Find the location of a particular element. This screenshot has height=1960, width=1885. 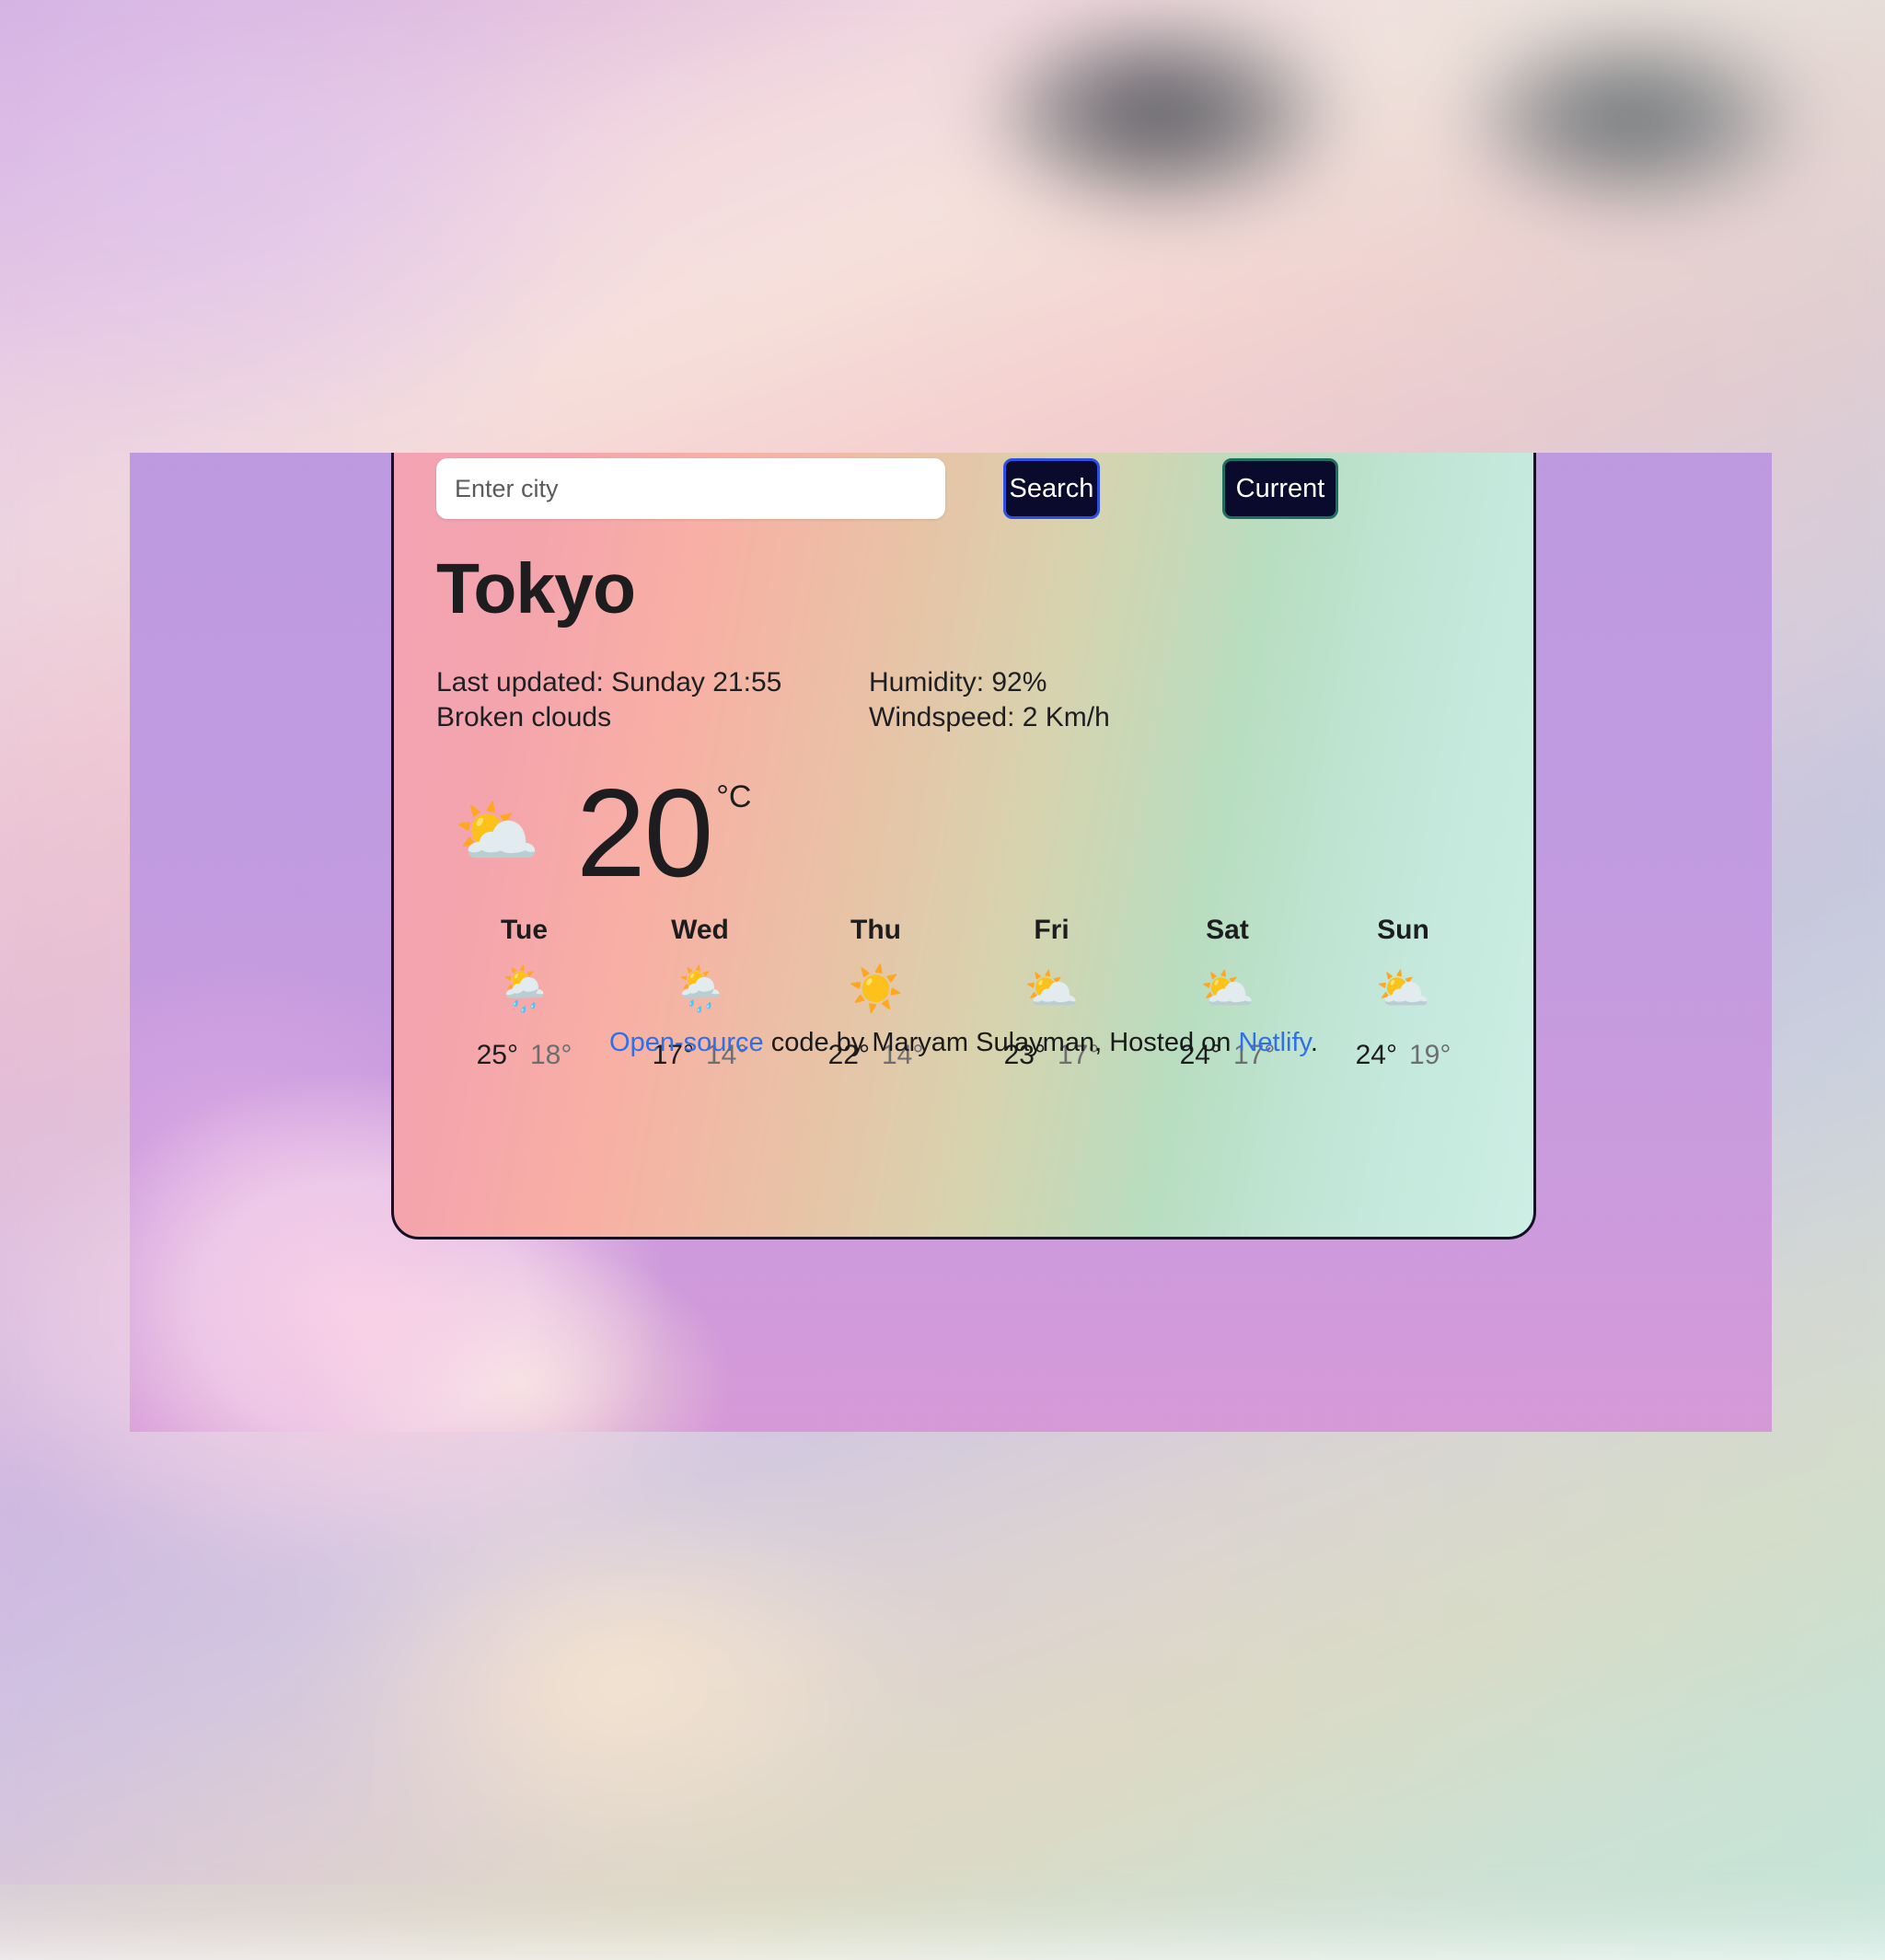

city-name: Tokyo is located at coordinates (963, 589).